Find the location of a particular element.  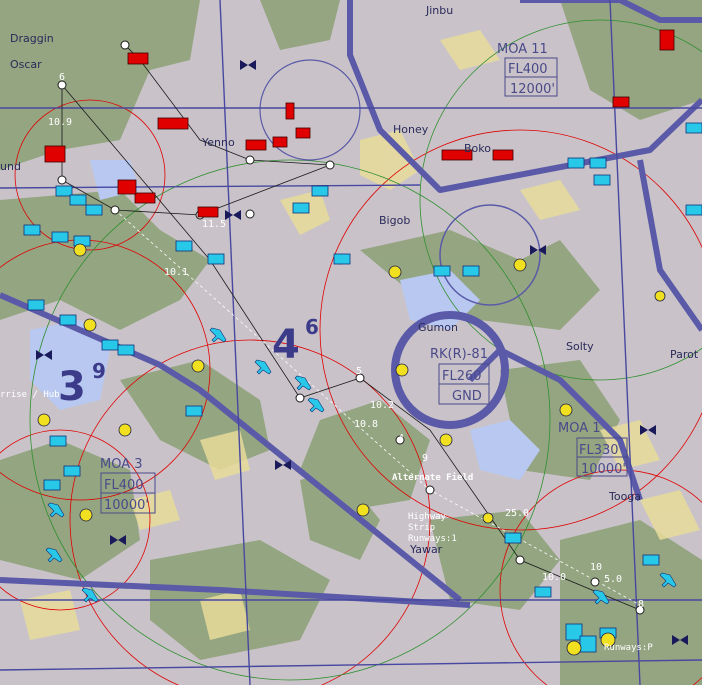

leg-label: 10.2 is located at coordinates (382, 405).